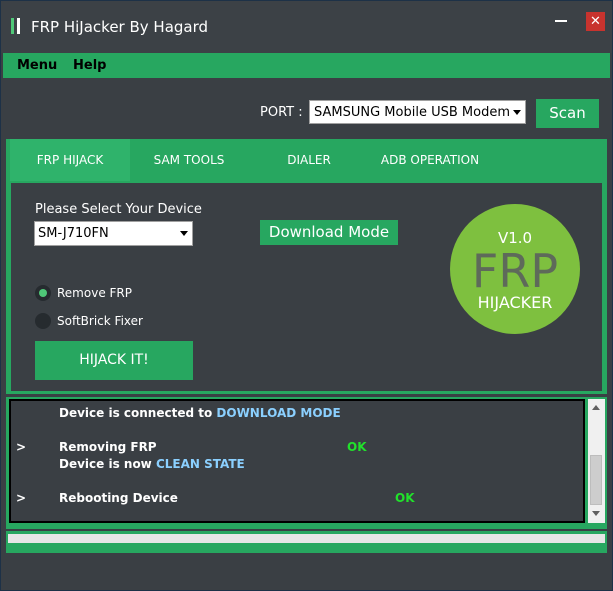 The image size is (613, 591). I want to click on scroll-up-icon, so click(596, 407).